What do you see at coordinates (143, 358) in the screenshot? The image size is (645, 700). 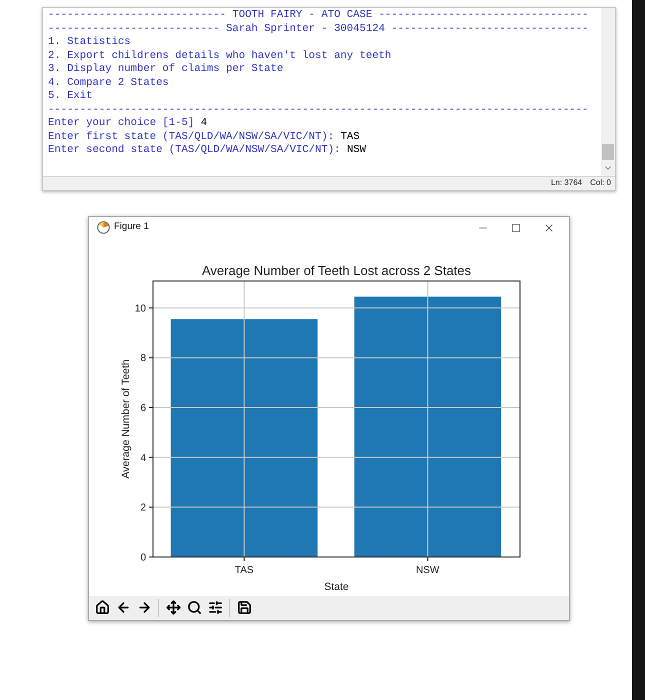 I see `y-tick-label: 8` at bounding box center [143, 358].